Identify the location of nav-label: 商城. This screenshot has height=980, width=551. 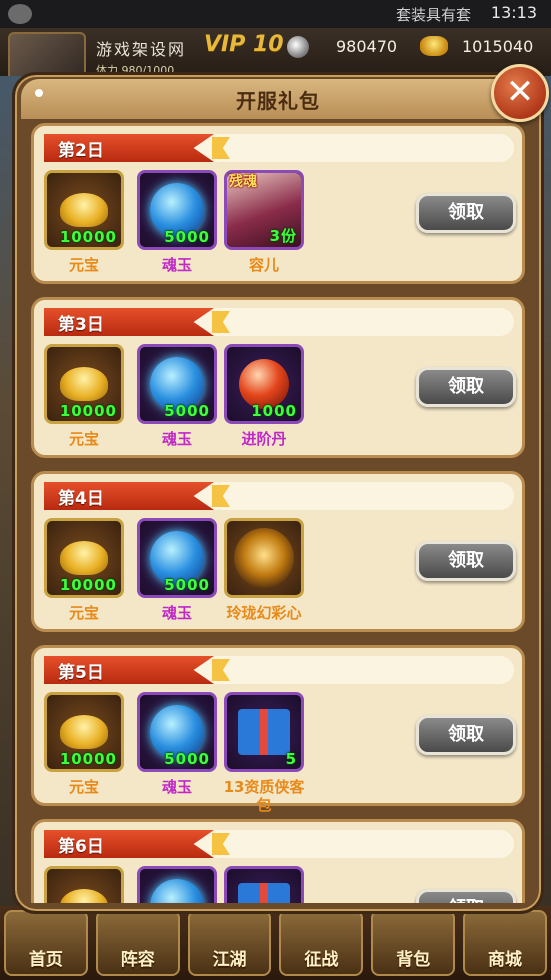
(505, 960).